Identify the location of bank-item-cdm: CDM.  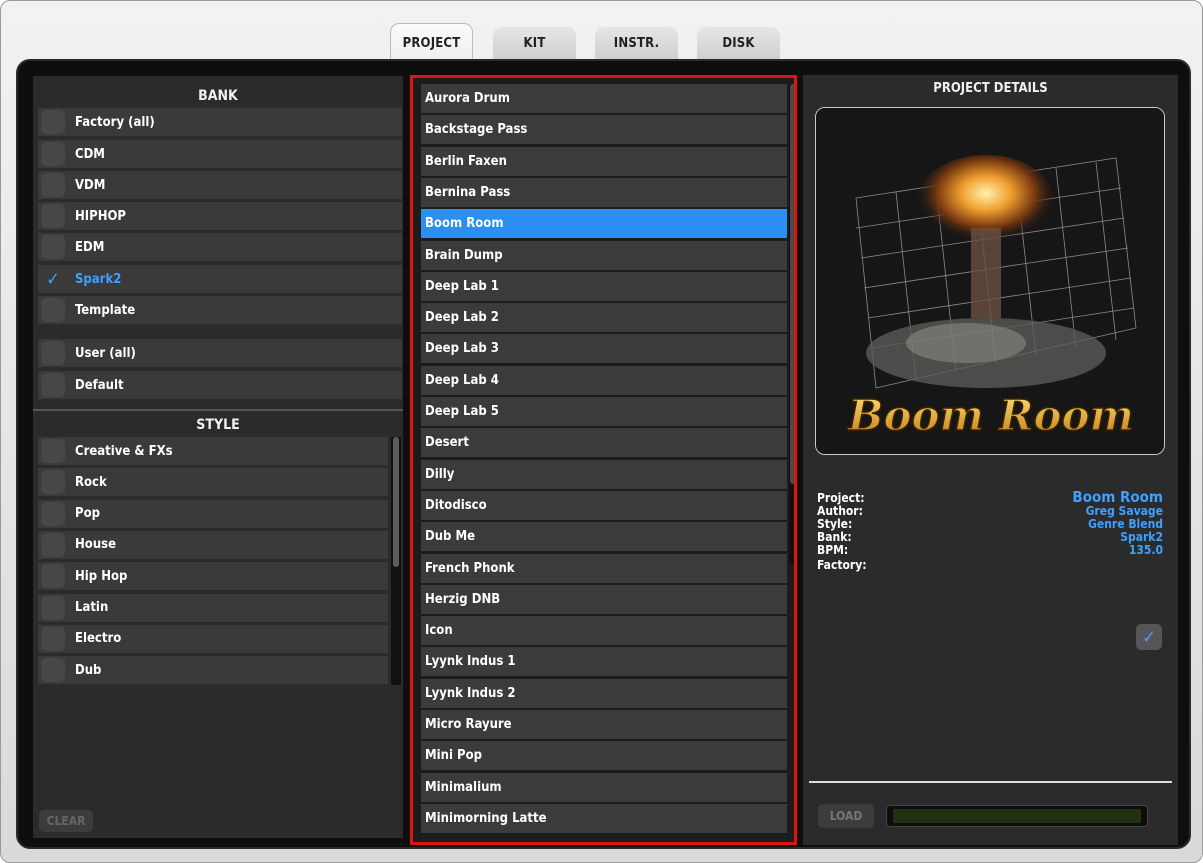
(220, 154).